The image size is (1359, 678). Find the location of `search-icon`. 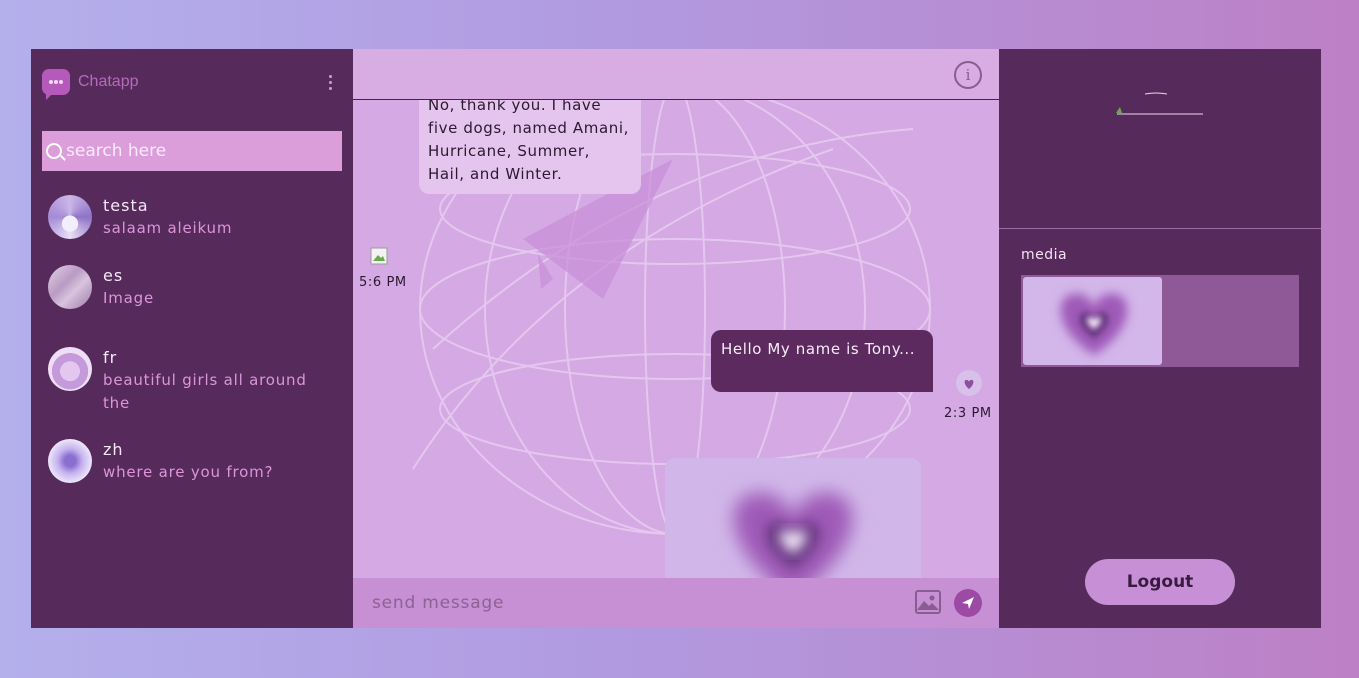

search-icon is located at coordinates (54, 151).